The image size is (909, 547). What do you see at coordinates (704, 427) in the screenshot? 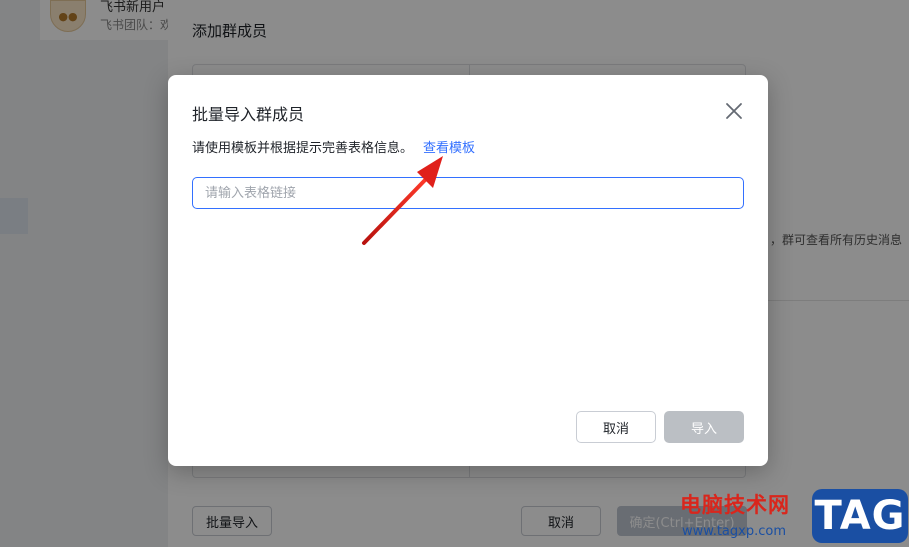
I see `import-button: 导入` at bounding box center [704, 427].